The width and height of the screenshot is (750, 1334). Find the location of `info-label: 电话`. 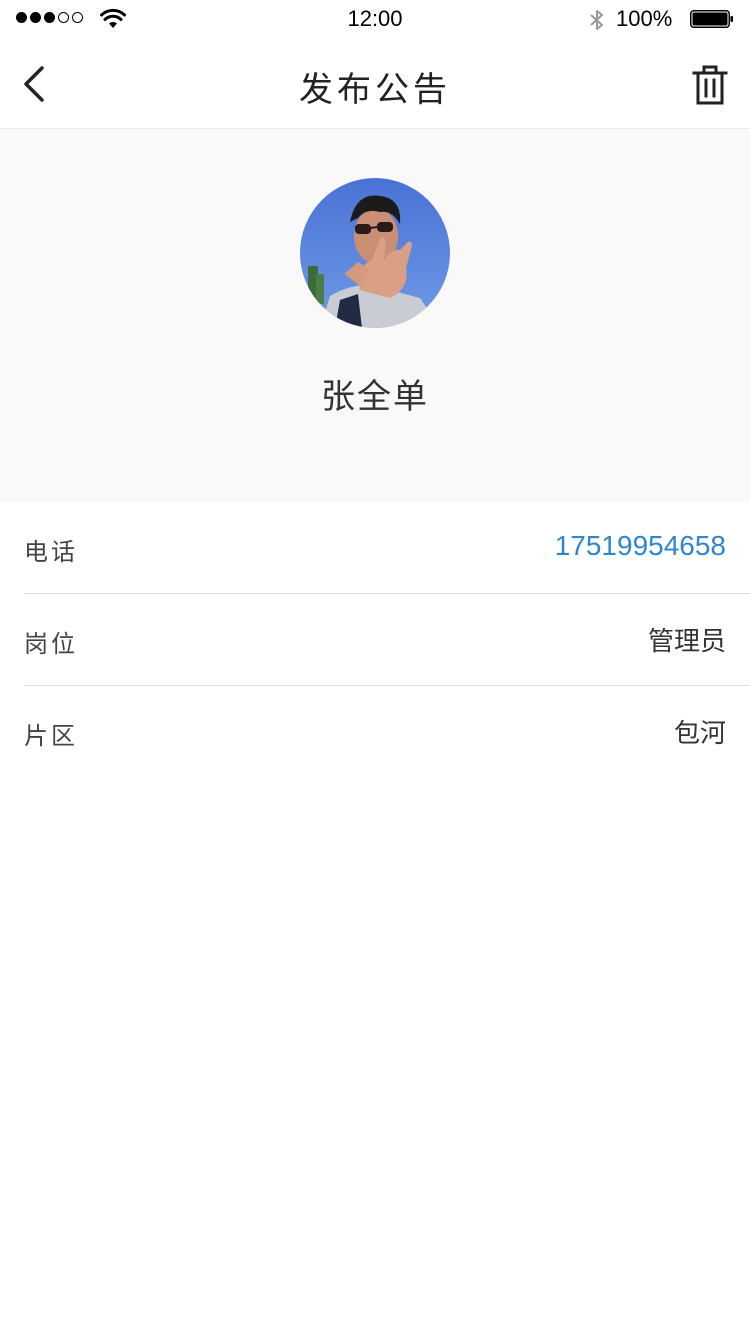

info-label: 电话 is located at coordinates (51, 552).